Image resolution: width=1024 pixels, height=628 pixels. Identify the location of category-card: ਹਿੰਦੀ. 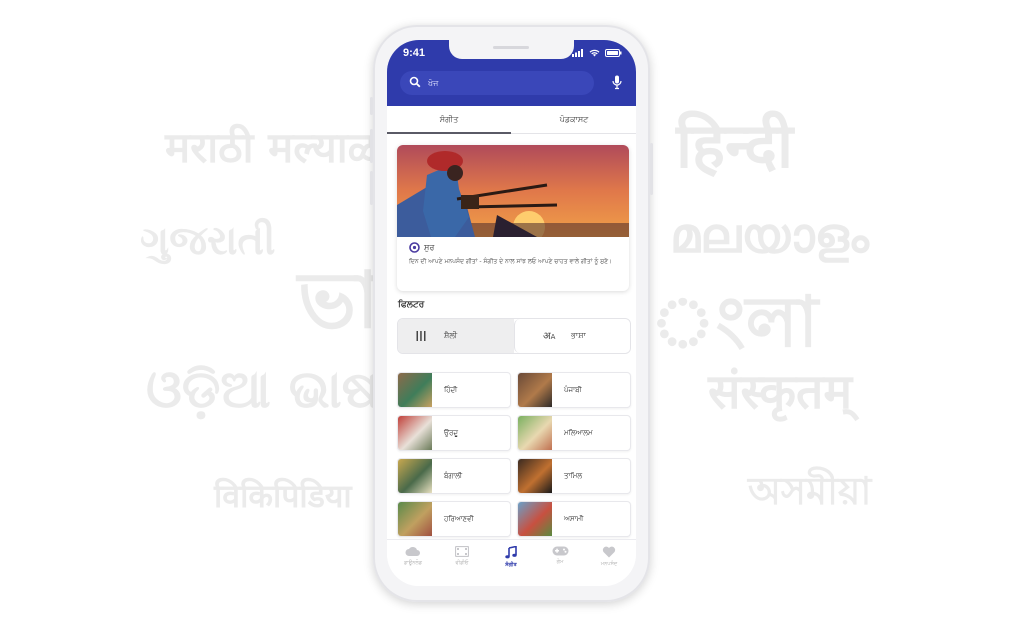
(454, 390).